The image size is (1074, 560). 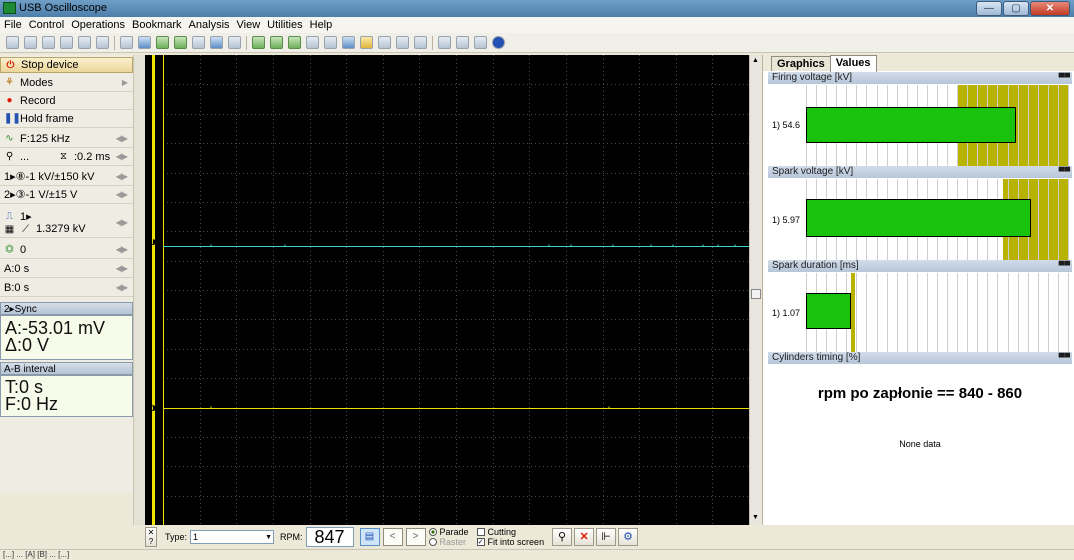 What do you see at coordinates (66, 288) in the screenshot?
I see `cursor-b-row: B:0 s ◀|▶` at bounding box center [66, 288].